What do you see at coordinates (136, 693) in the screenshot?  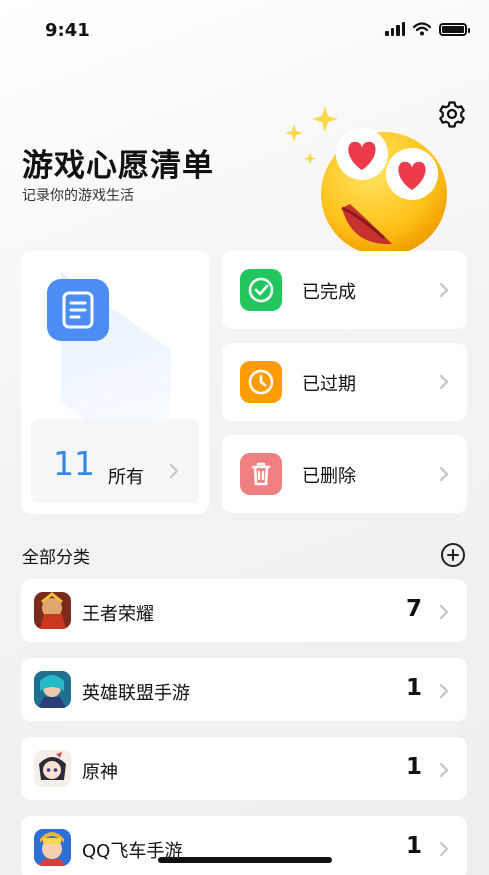 I see `category-name: 英雄联盟手游` at bounding box center [136, 693].